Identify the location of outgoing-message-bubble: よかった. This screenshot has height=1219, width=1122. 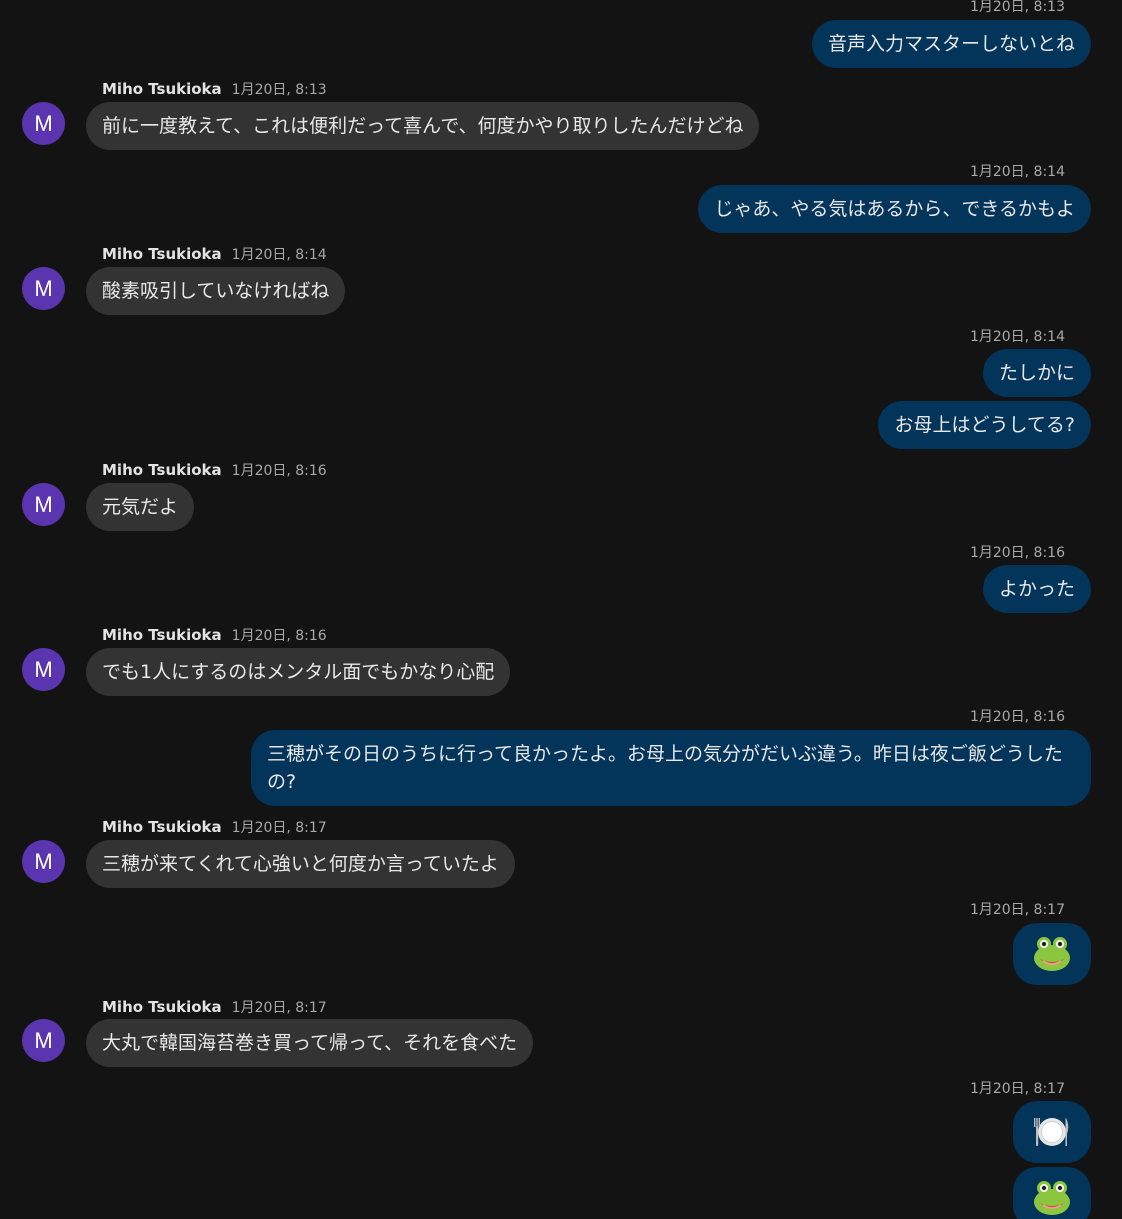
(1036, 589).